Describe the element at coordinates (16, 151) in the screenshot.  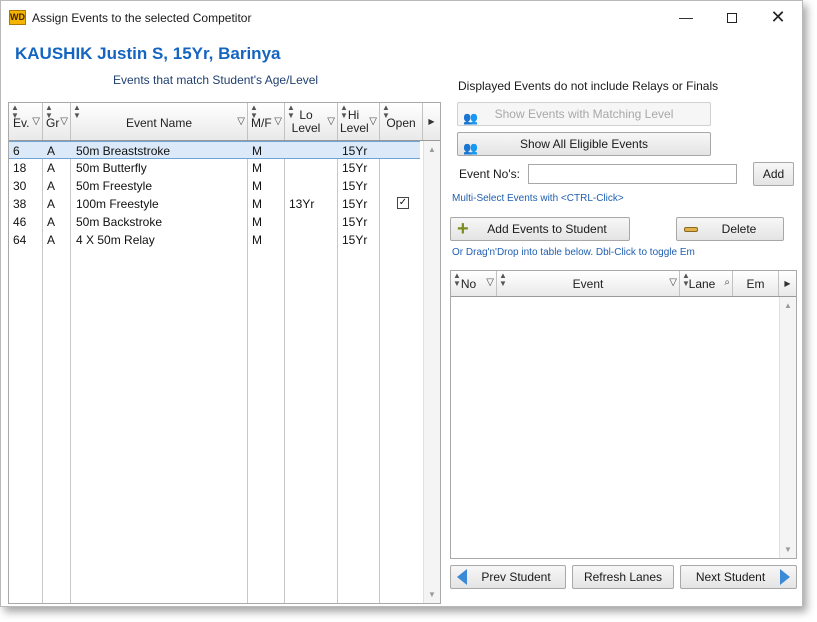
I see `cell-ev: 6` at that location.